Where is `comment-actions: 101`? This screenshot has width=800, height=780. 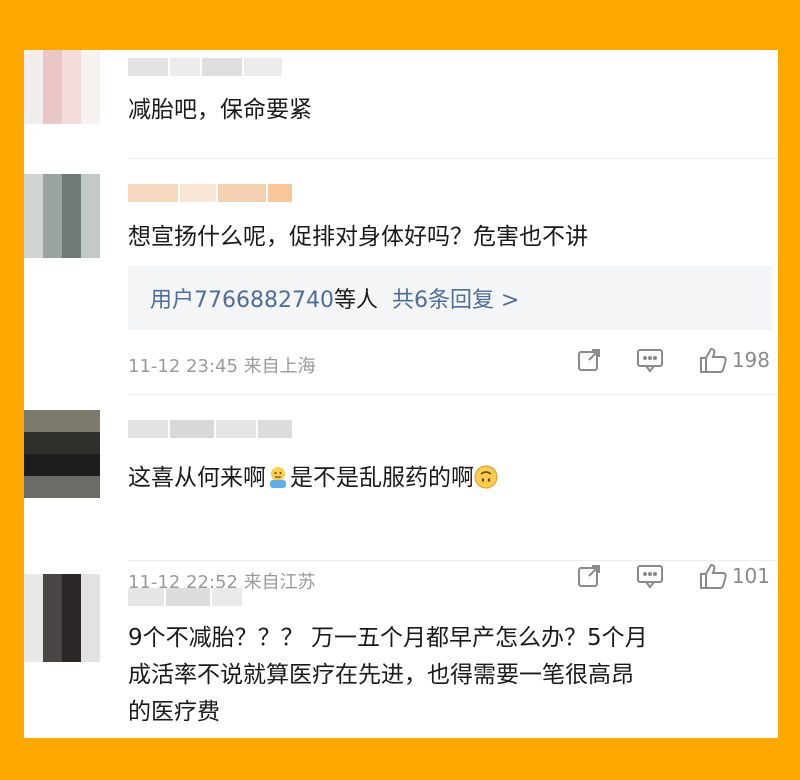 comment-actions: 101 is located at coordinates (656, 576).